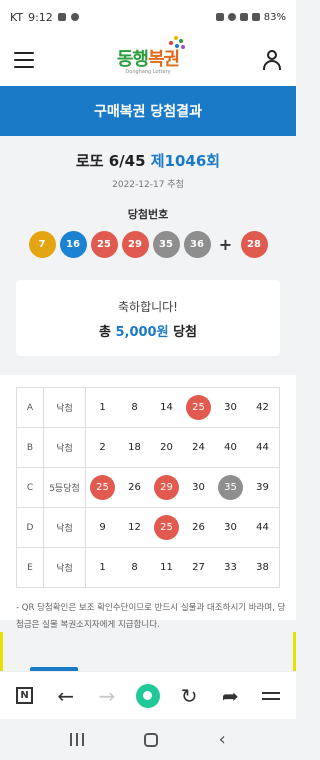  I want to click on winning-ball: 16, so click(73, 244).